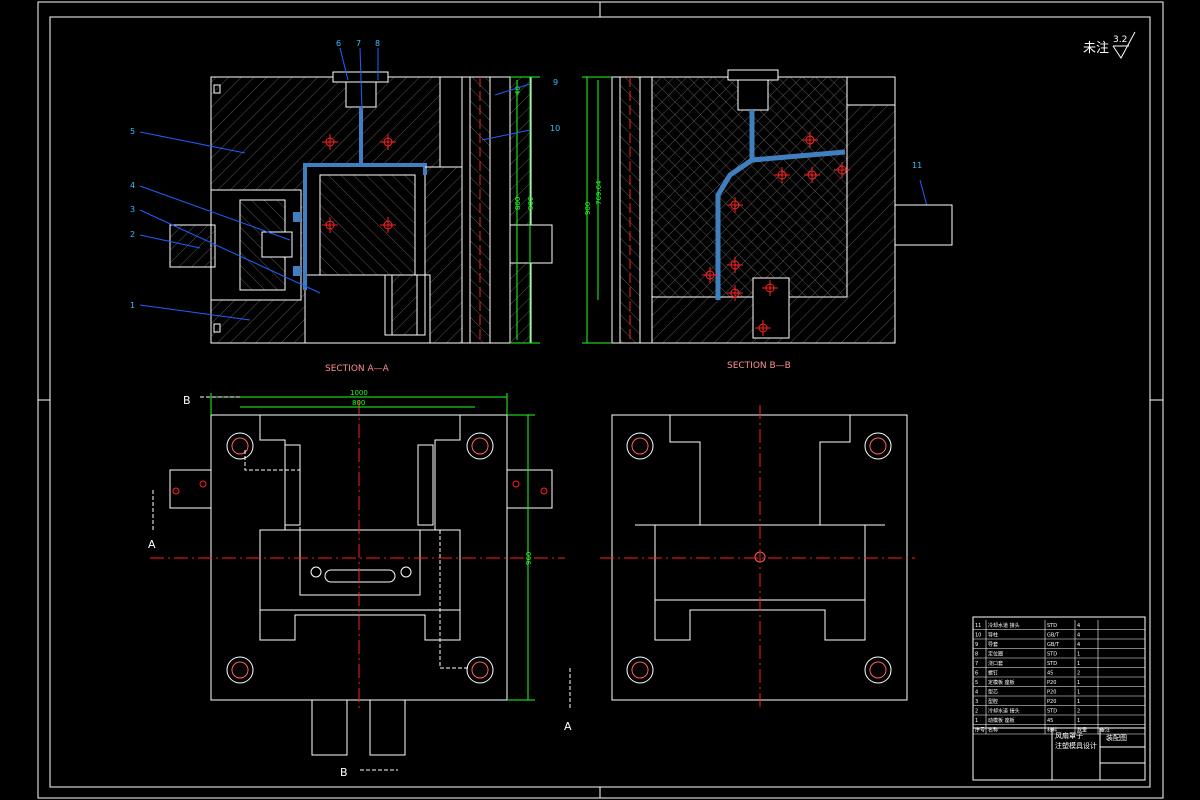 This screenshot has height=800, width=1200. What do you see at coordinates (976, 702) in the screenshot?
I see `bom-cell: 3` at bounding box center [976, 702].